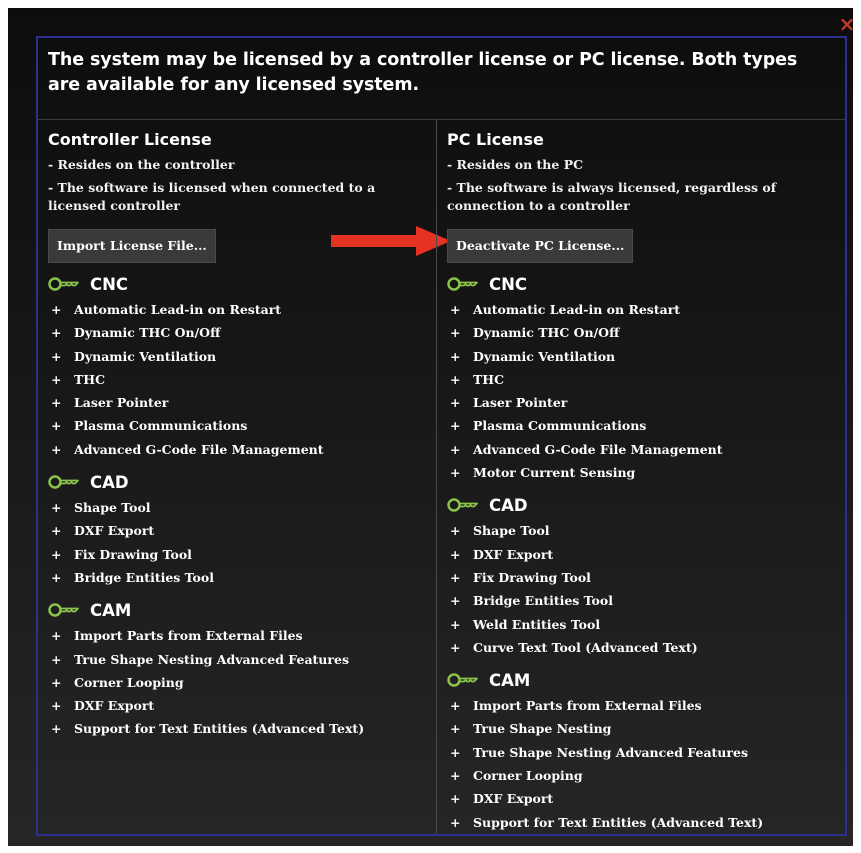 This screenshot has width=861, height=853. What do you see at coordinates (646, 728) in the screenshot?
I see `feature-item: + True Shape Nesting` at bounding box center [646, 728].